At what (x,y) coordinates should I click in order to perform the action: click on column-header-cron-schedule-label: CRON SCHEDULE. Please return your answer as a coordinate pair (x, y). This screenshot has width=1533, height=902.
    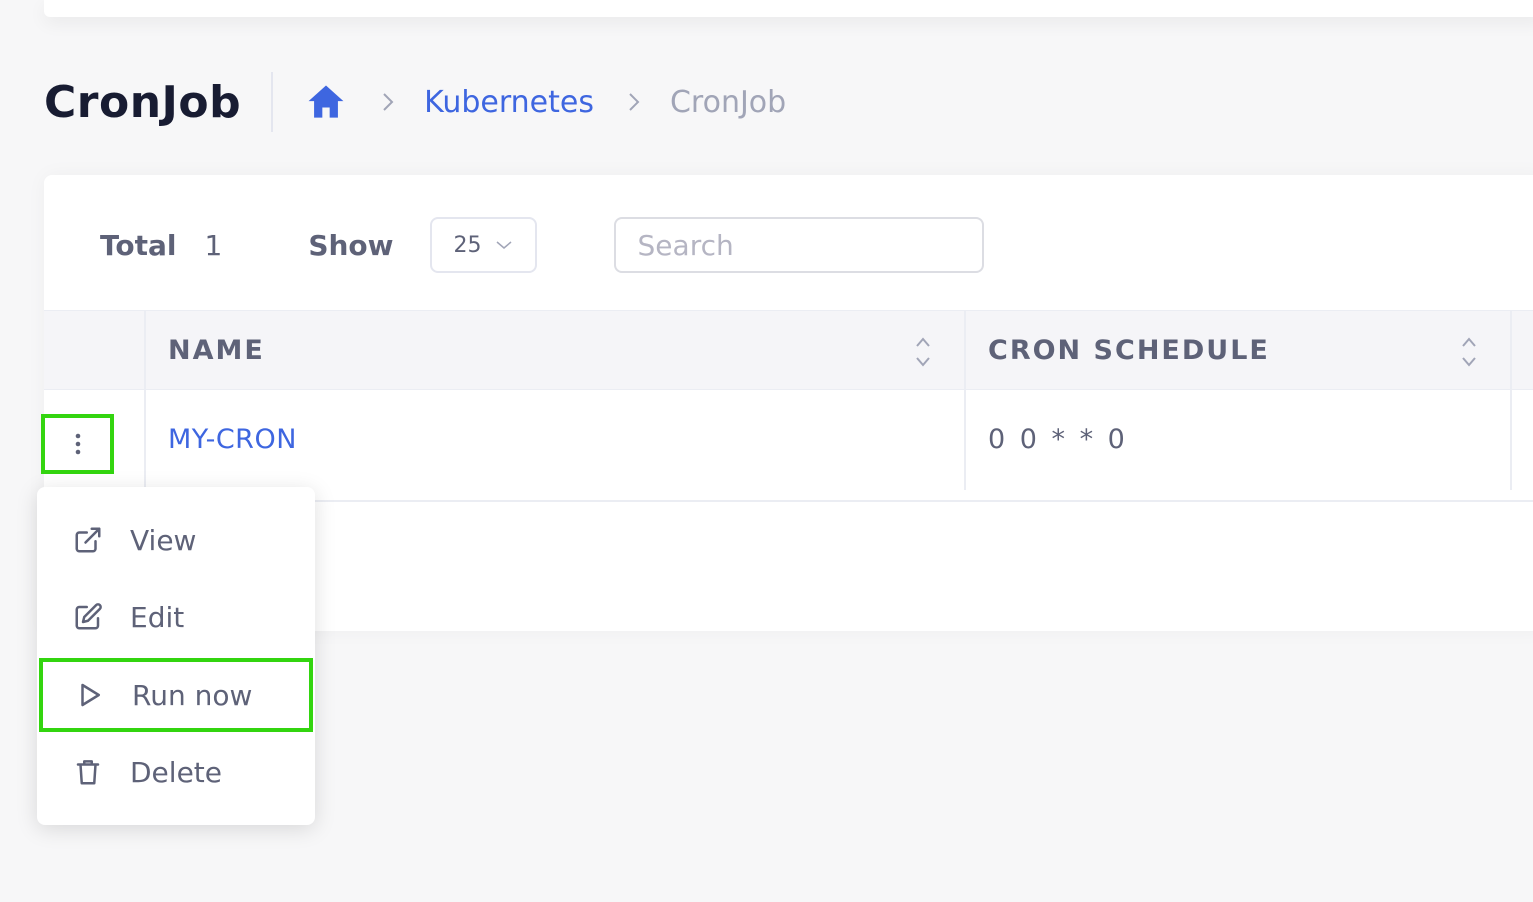
    Looking at the image, I should click on (1129, 350).